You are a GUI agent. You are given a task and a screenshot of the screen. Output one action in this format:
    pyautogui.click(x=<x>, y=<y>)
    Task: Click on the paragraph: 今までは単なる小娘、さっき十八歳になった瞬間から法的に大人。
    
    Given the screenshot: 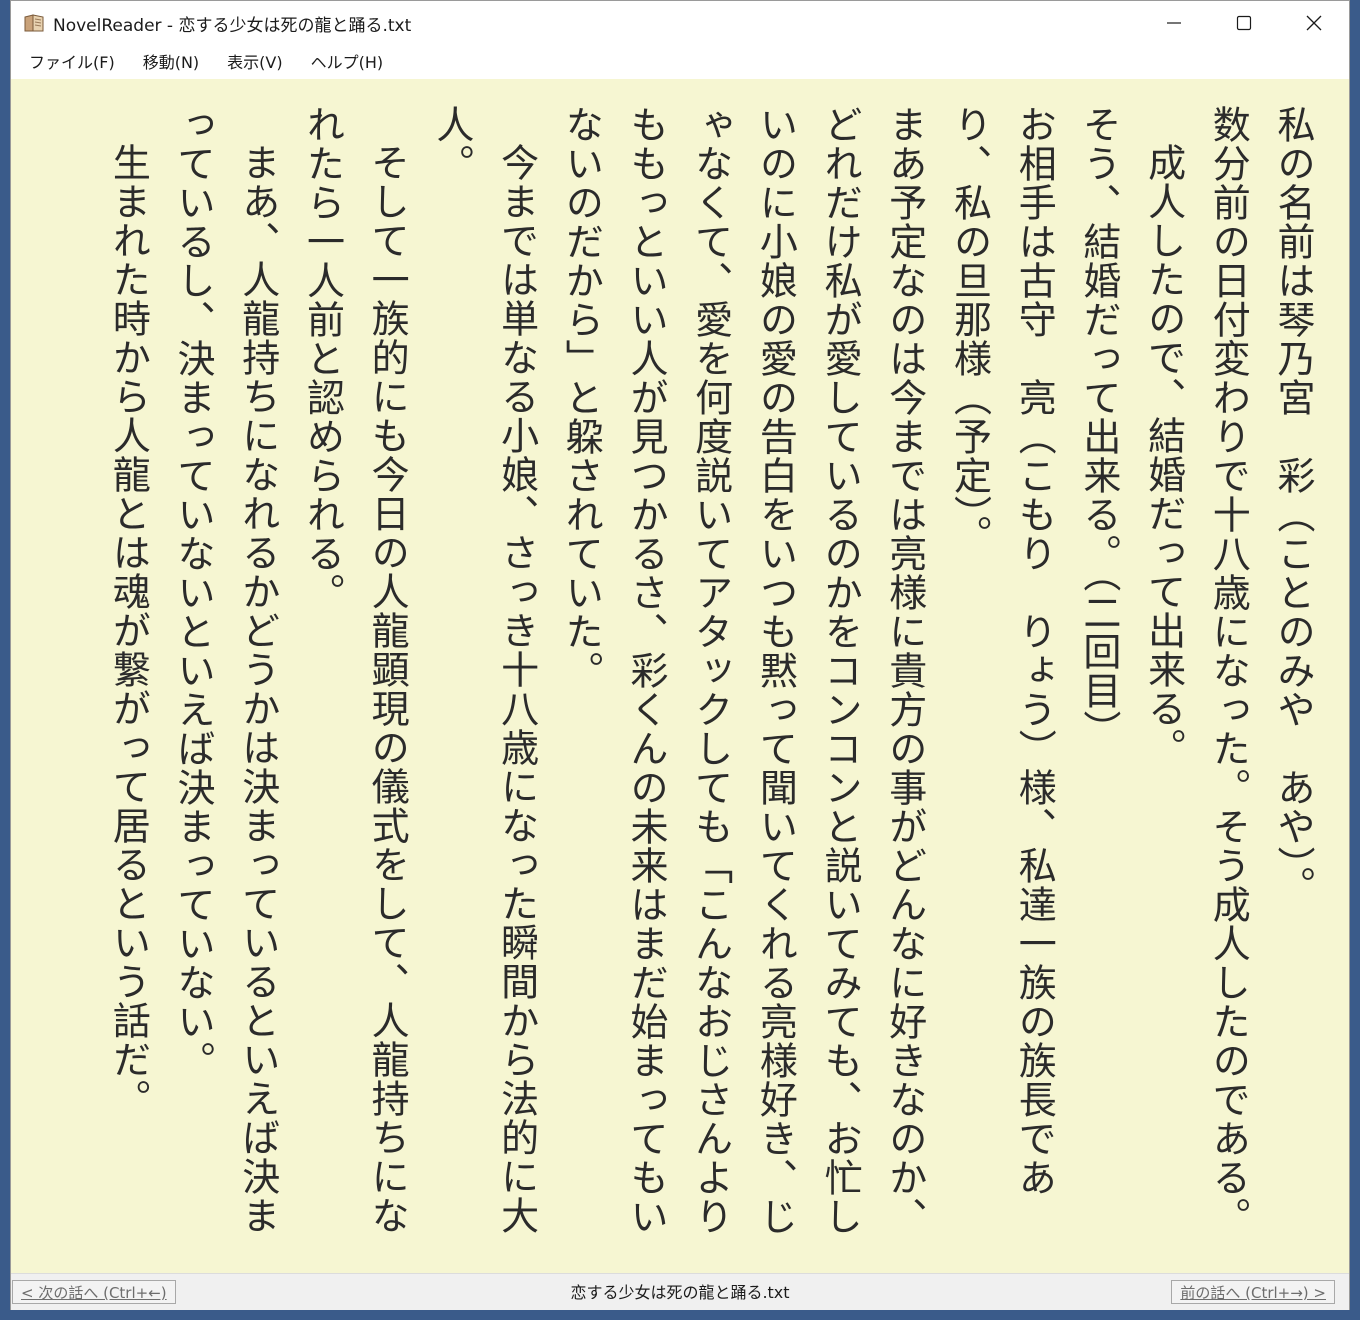 What is the action you would take?
    pyautogui.click(x=484, y=670)
    